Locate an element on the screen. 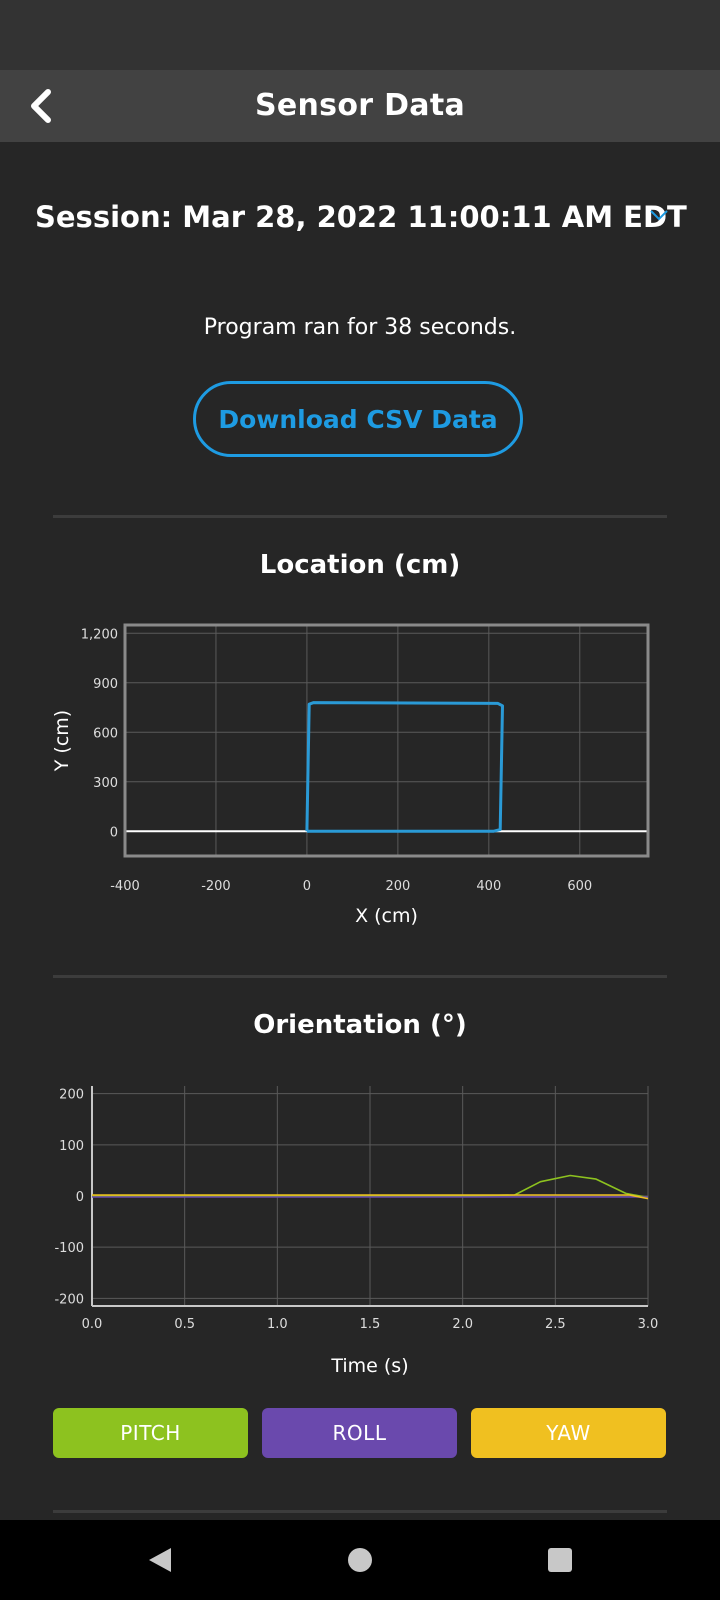 The image size is (720, 1600). x-tick-label: 200 is located at coordinates (397, 886).